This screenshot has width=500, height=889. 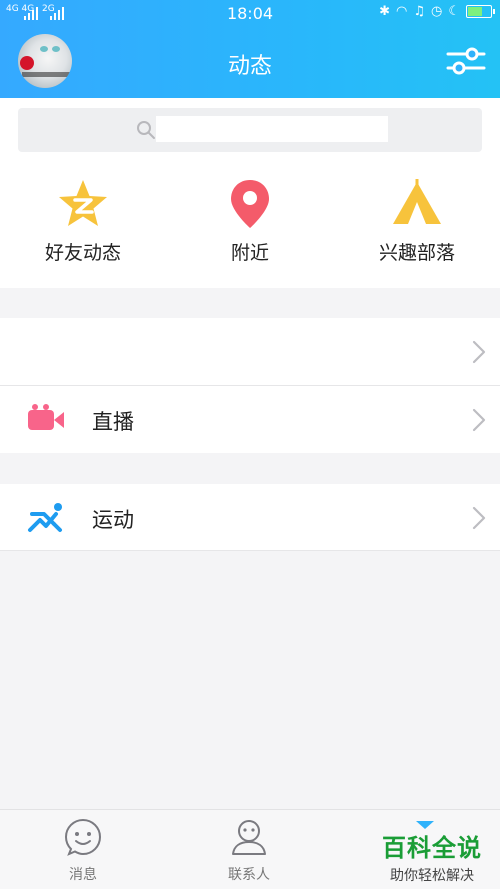 I want to click on search-input, so click(x=272, y=129).